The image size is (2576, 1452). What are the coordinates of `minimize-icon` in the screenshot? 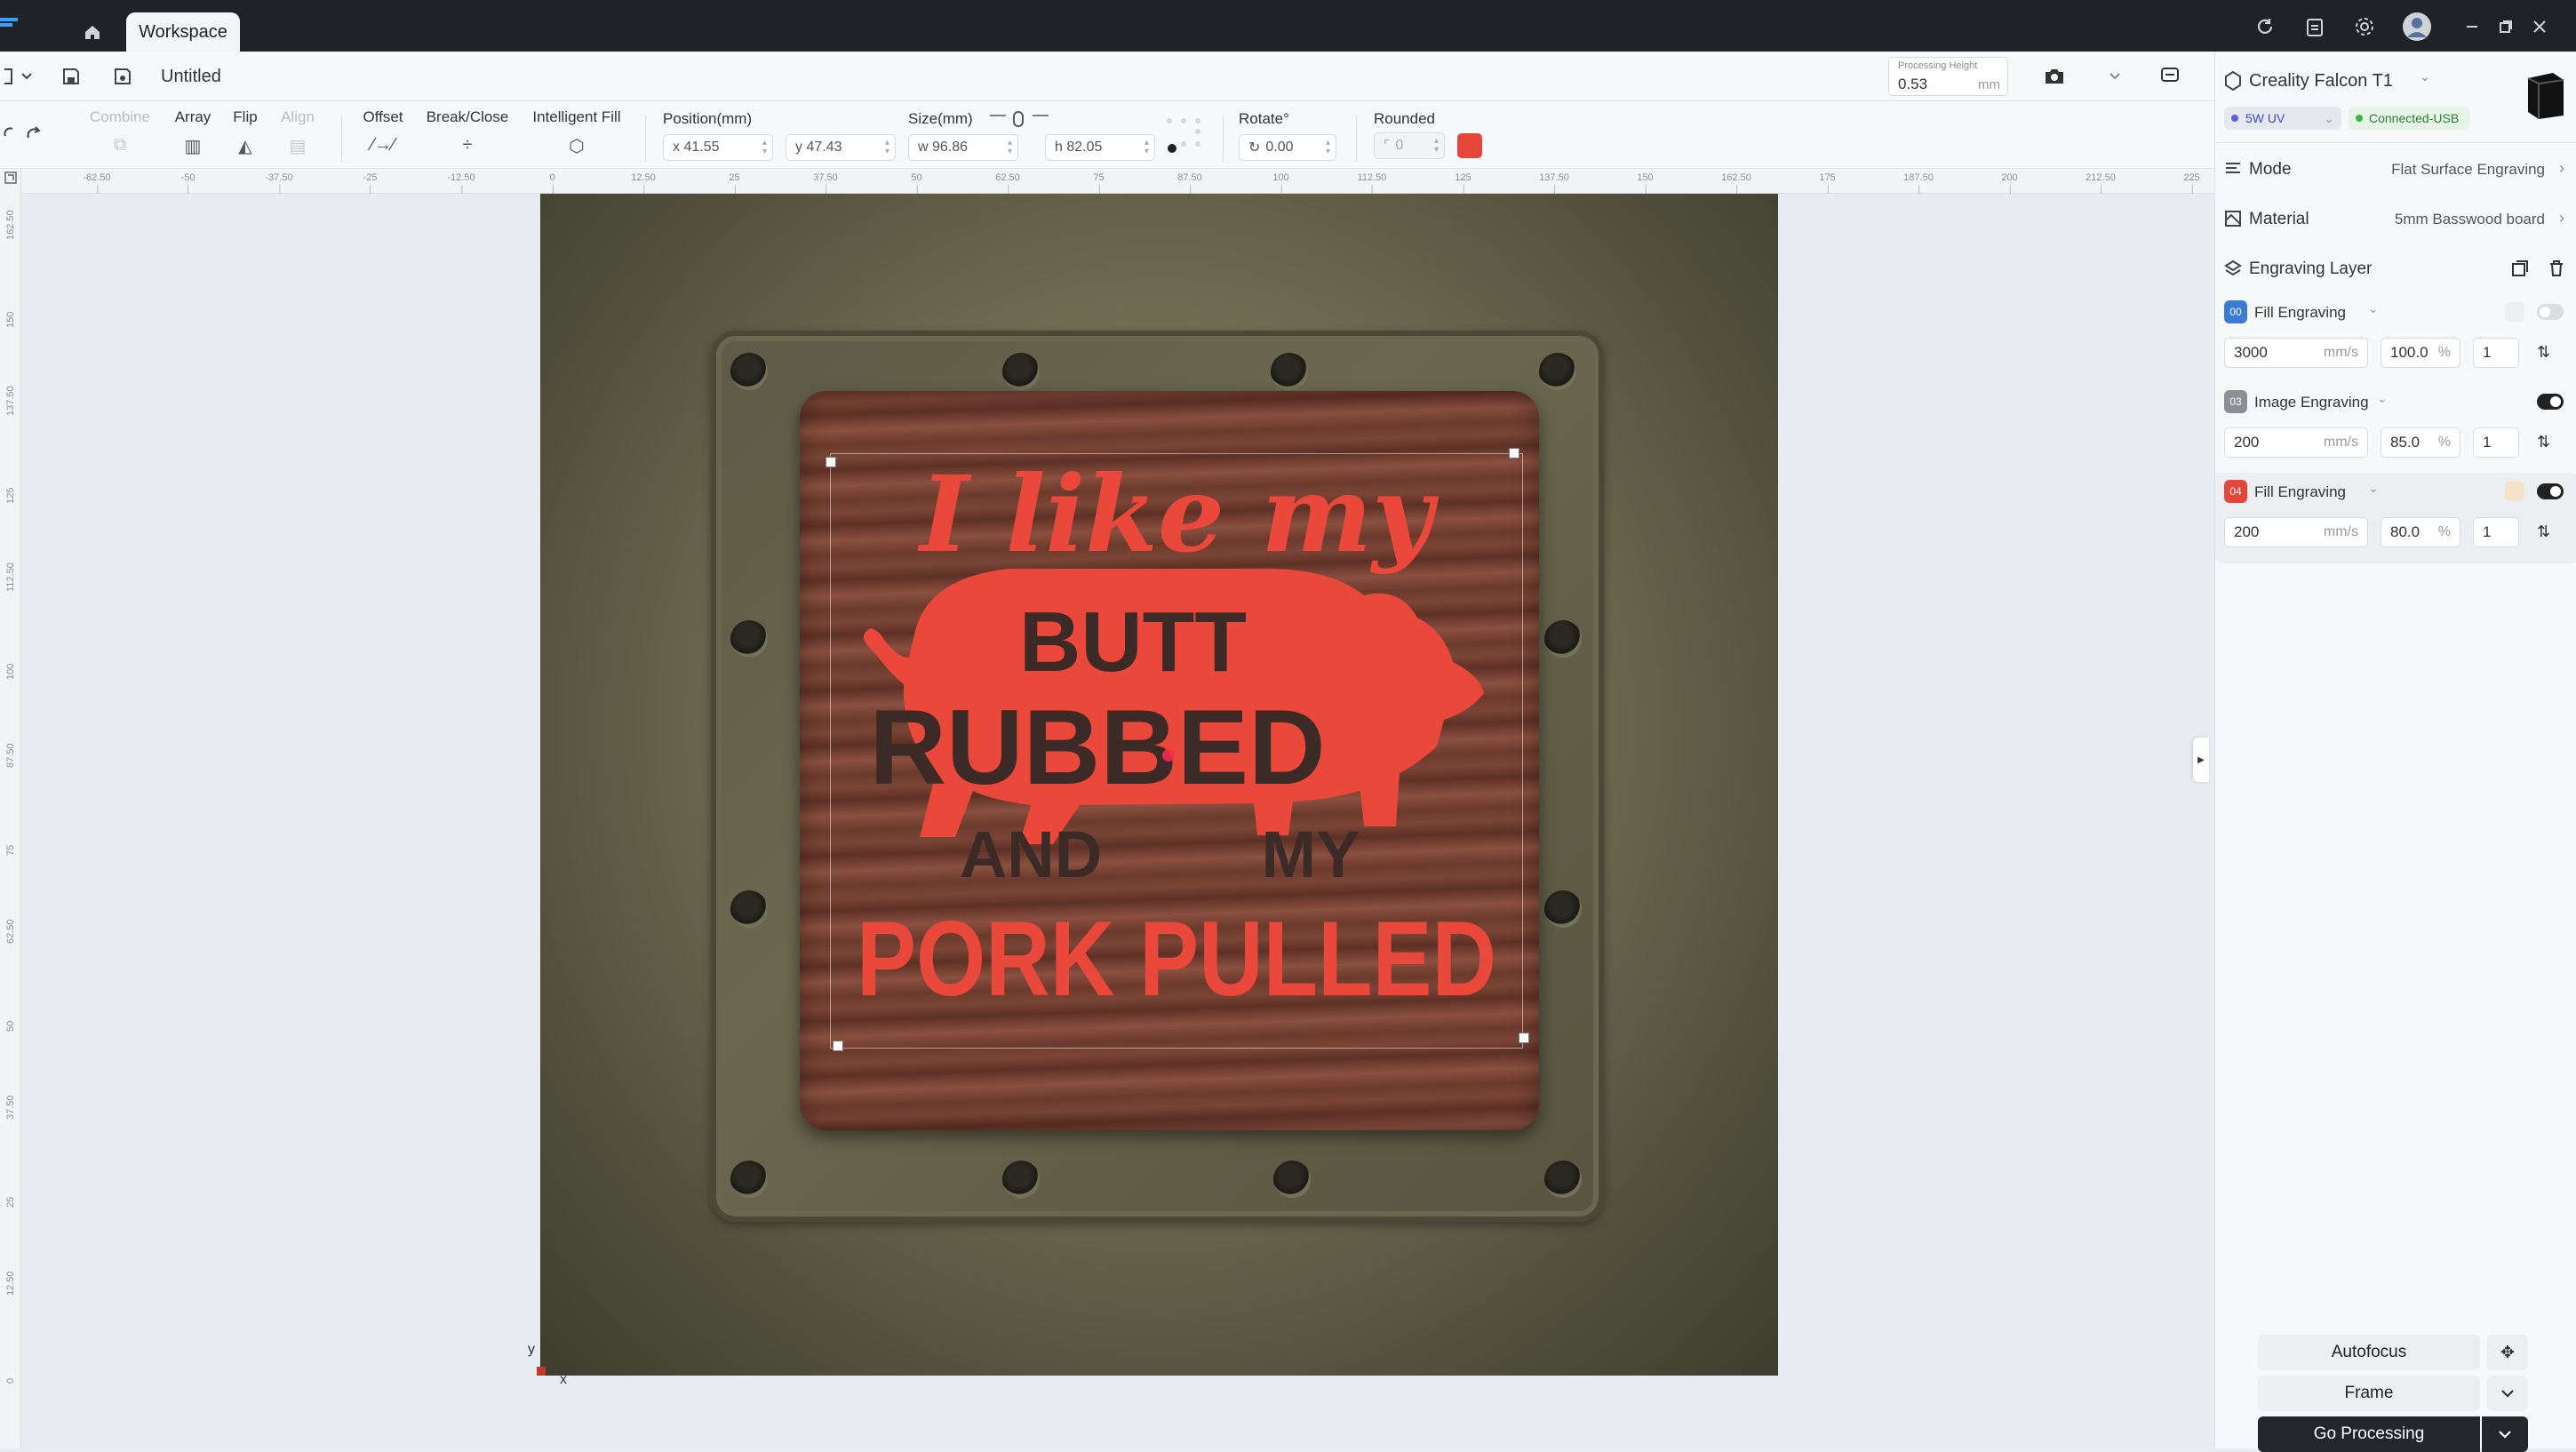 It's located at (2472, 27).